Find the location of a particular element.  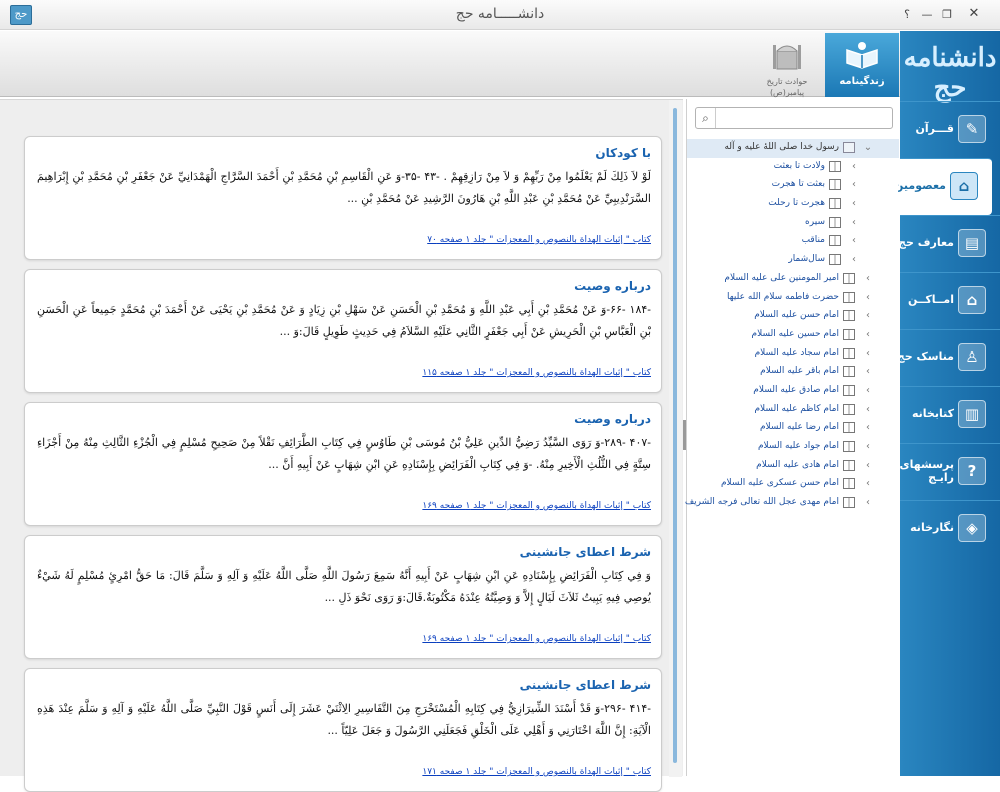

tree-node: › امام باقر علیه السلام is located at coordinates (793, 372).